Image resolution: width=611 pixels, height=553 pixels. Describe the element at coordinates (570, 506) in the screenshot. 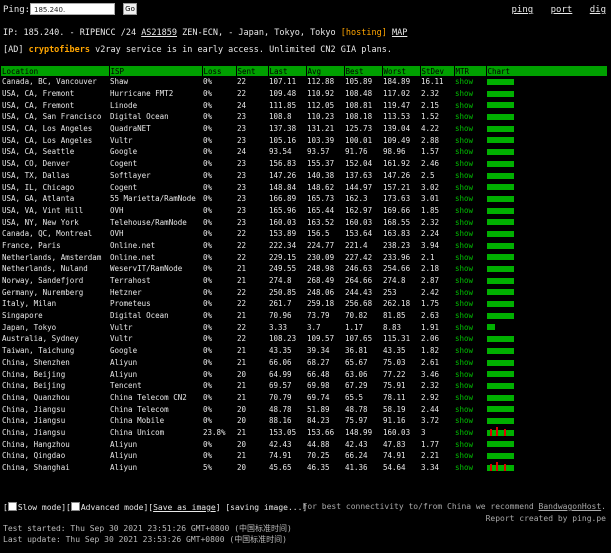

I see `bandwagonhost-link: BandwagonHost` at that location.